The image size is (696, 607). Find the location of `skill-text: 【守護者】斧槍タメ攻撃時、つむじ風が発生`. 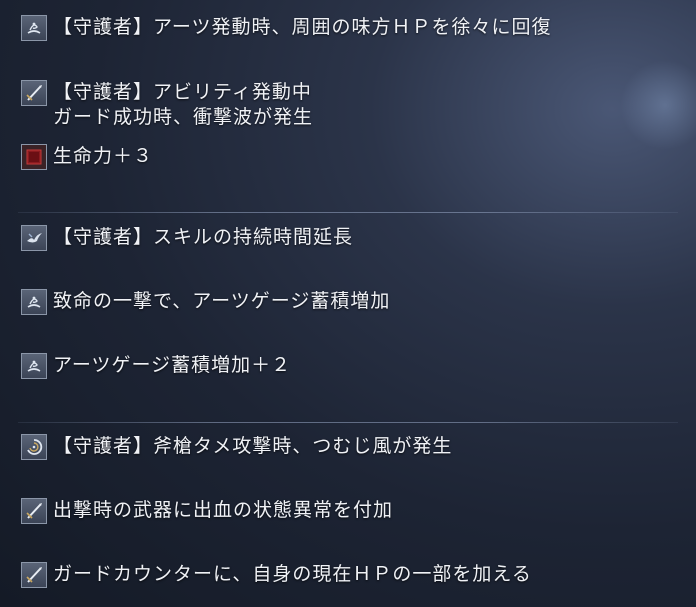

skill-text: 【守護者】斧槍タメ攻撃時、つむじ風が発生 is located at coordinates (252, 446).